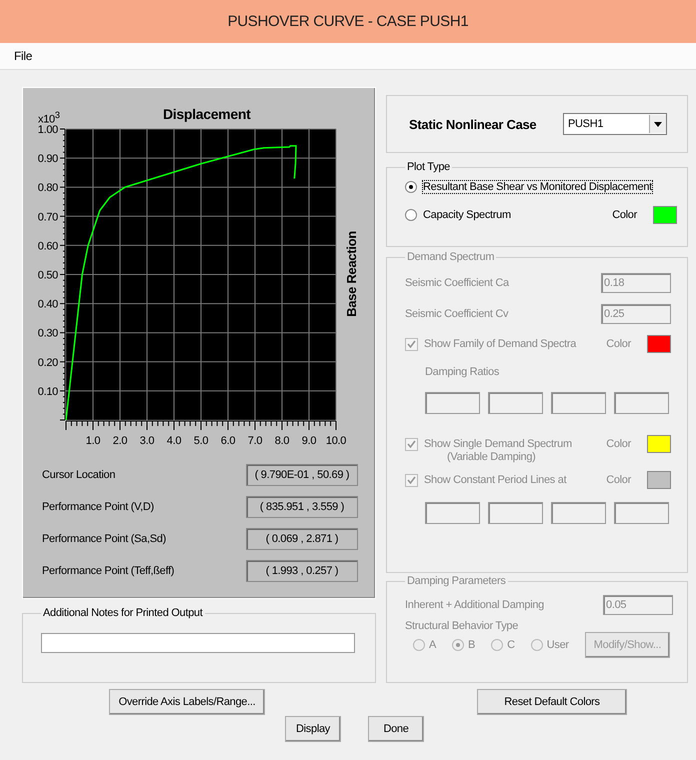  Describe the element at coordinates (462, 372) in the screenshot. I see `section-label: Damping Ratios` at that location.